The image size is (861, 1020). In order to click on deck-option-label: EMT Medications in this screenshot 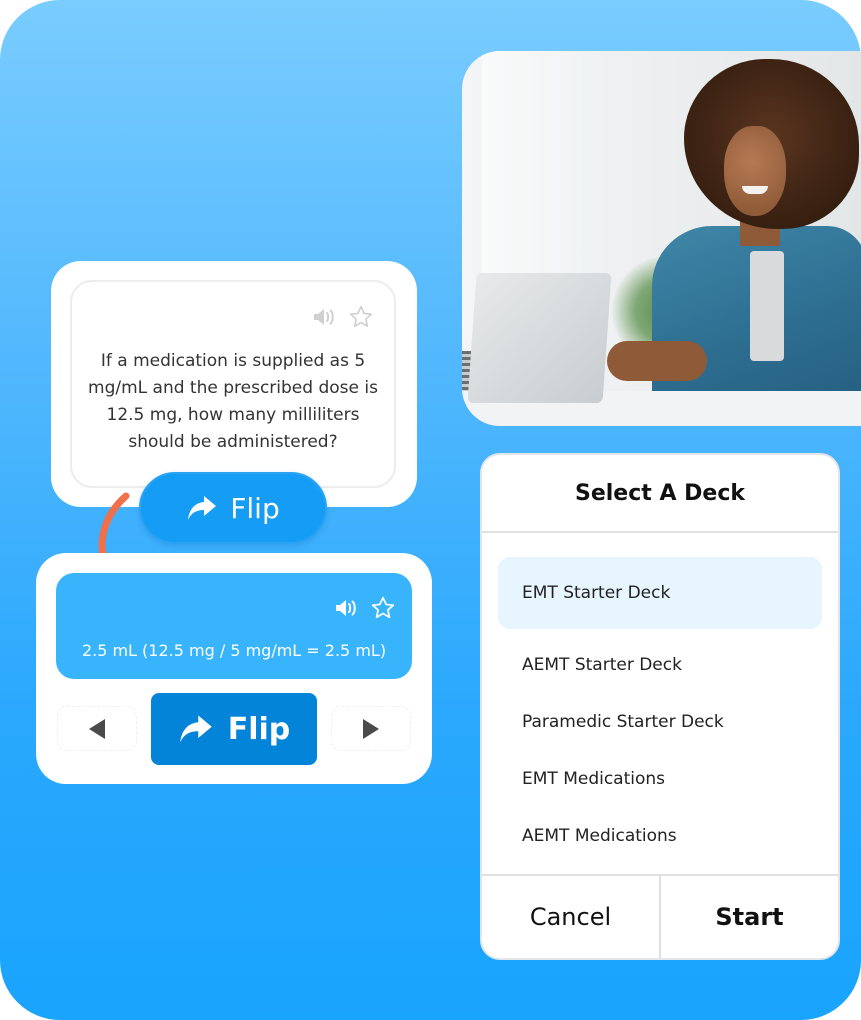, I will do `click(594, 779)`.